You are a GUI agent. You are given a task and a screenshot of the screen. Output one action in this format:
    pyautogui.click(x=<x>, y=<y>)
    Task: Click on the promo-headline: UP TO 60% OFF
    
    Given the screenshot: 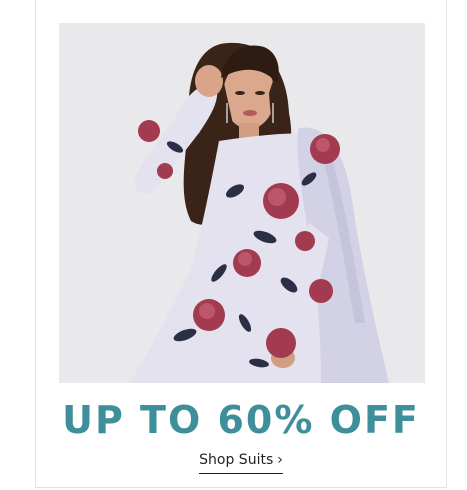 What is the action you would take?
    pyautogui.click(x=241, y=420)
    